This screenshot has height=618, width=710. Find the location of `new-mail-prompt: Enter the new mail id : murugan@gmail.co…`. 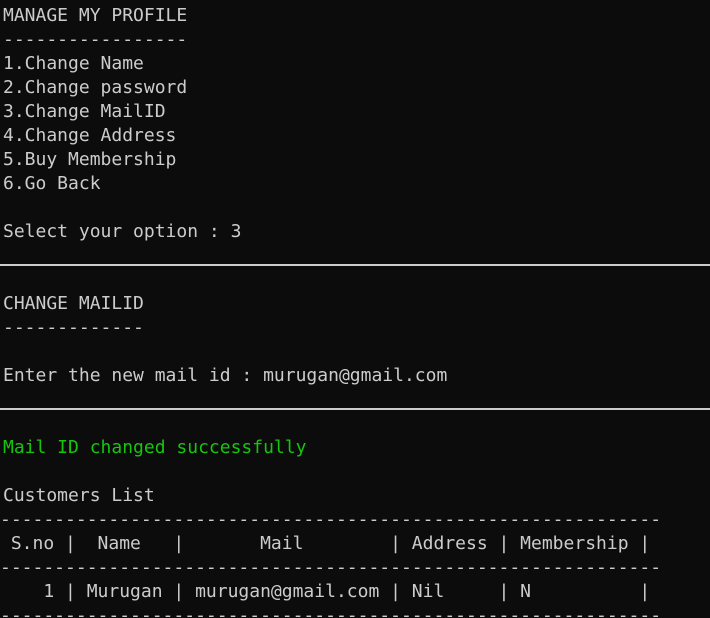

new-mail-prompt: Enter the new mail id : murugan@gmail.co… is located at coordinates (225, 375).